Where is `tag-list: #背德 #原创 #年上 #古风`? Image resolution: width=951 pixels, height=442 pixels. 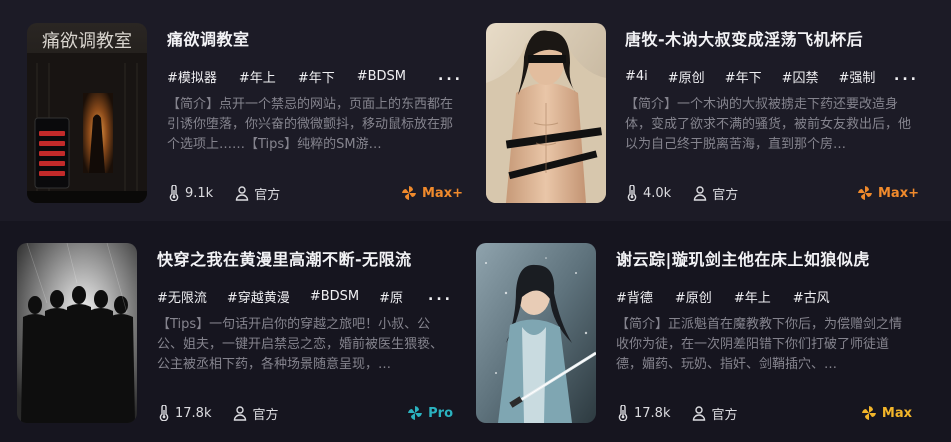 tag-list: #背德 #原创 #年上 #古风 is located at coordinates (764, 296).